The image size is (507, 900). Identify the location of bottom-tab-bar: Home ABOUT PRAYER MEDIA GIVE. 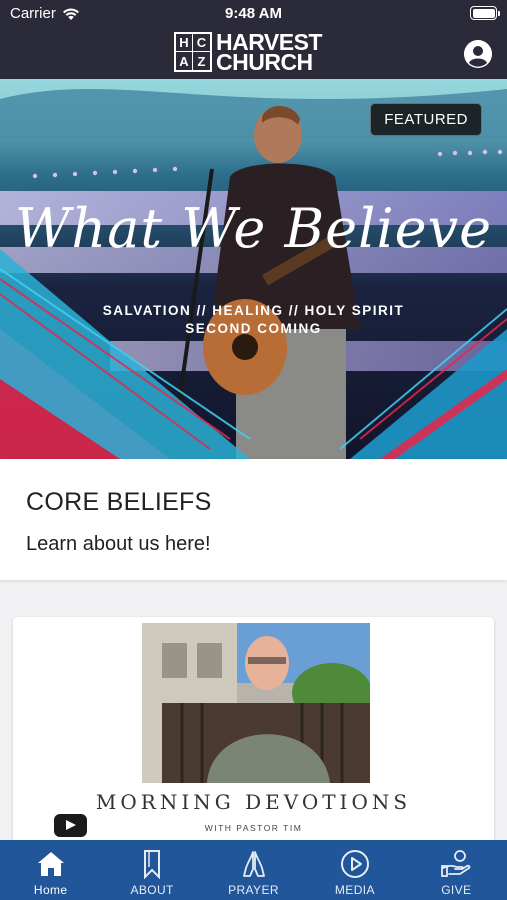
(253, 870).